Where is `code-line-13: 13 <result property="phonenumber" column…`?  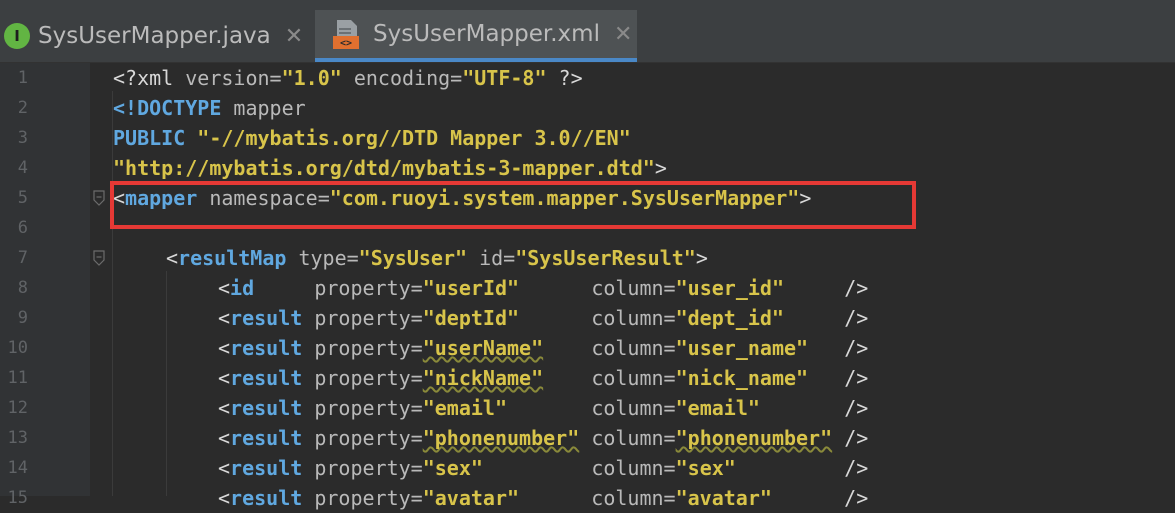 code-line-13: 13 <result property="phonenumber" column… is located at coordinates (587, 438).